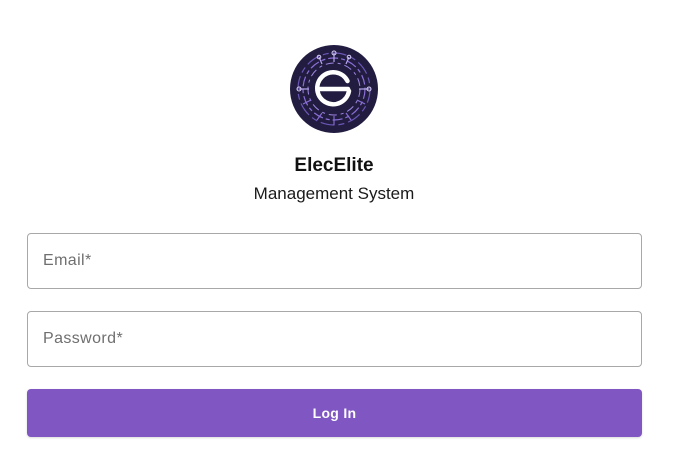  Describe the element at coordinates (334, 193) in the screenshot. I see `app-subtitle: Management System` at that location.